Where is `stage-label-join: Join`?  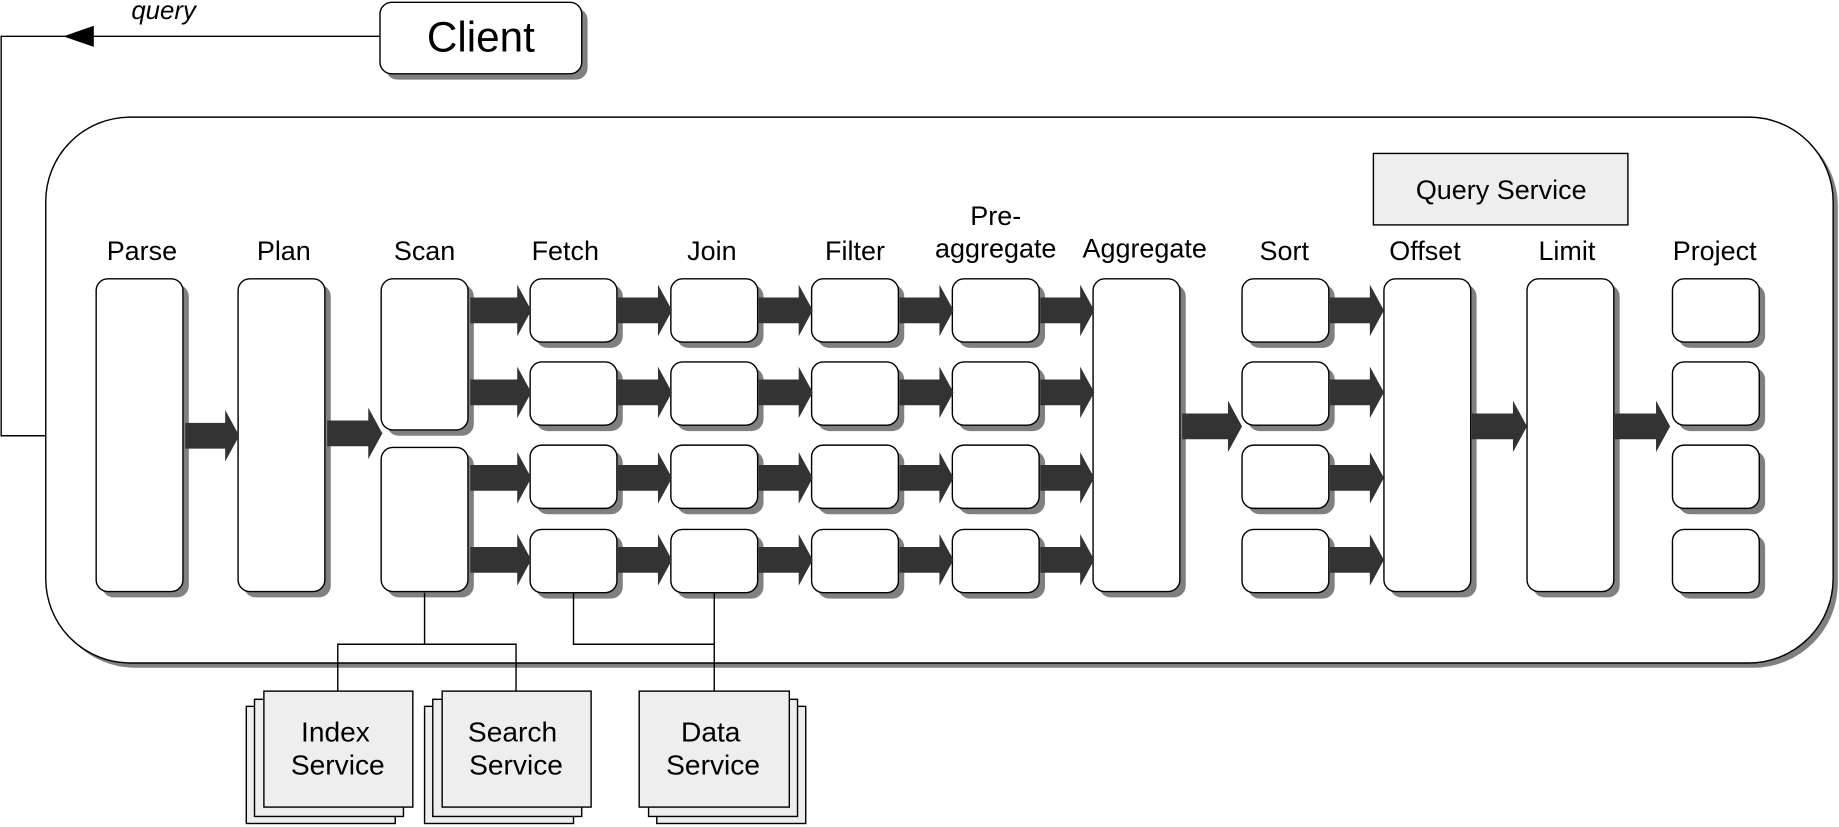 stage-label-join: Join is located at coordinates (711, 251).